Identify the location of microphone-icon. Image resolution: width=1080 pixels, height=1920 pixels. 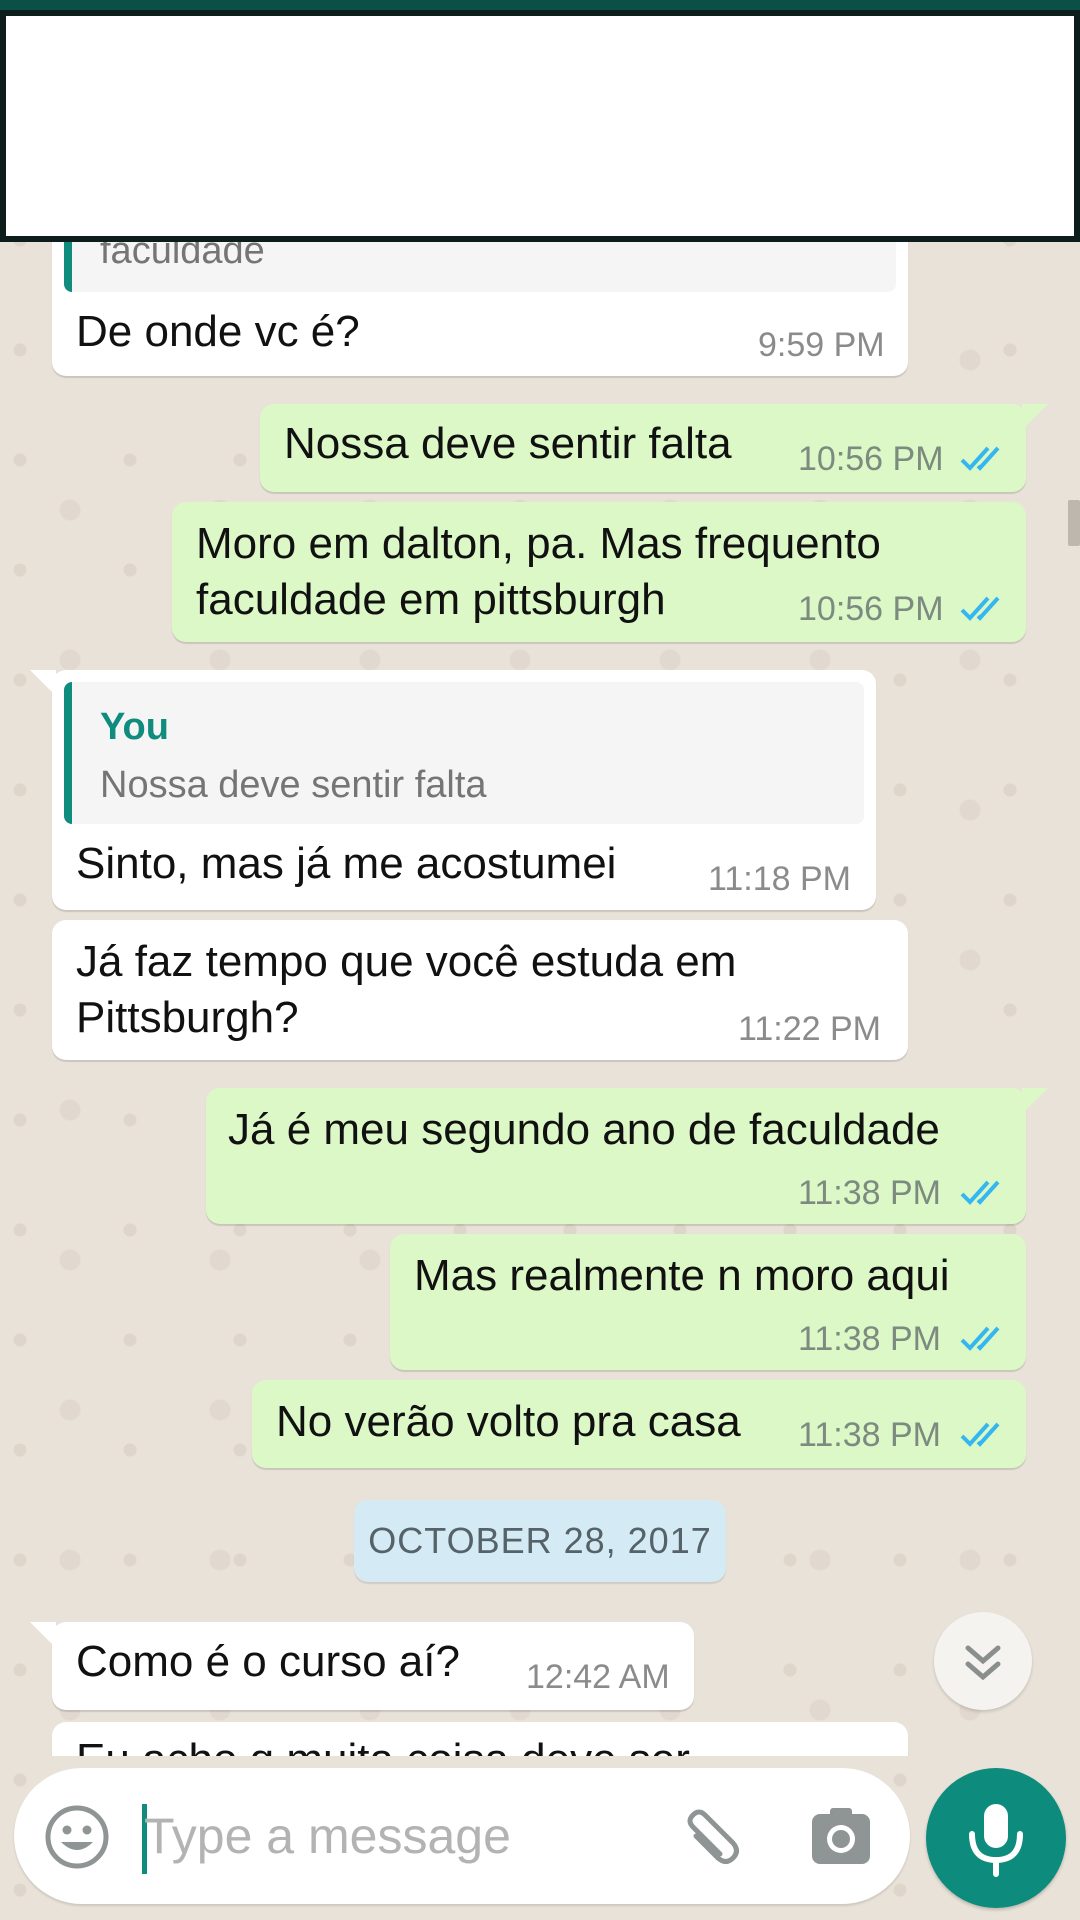
(996, 1840).